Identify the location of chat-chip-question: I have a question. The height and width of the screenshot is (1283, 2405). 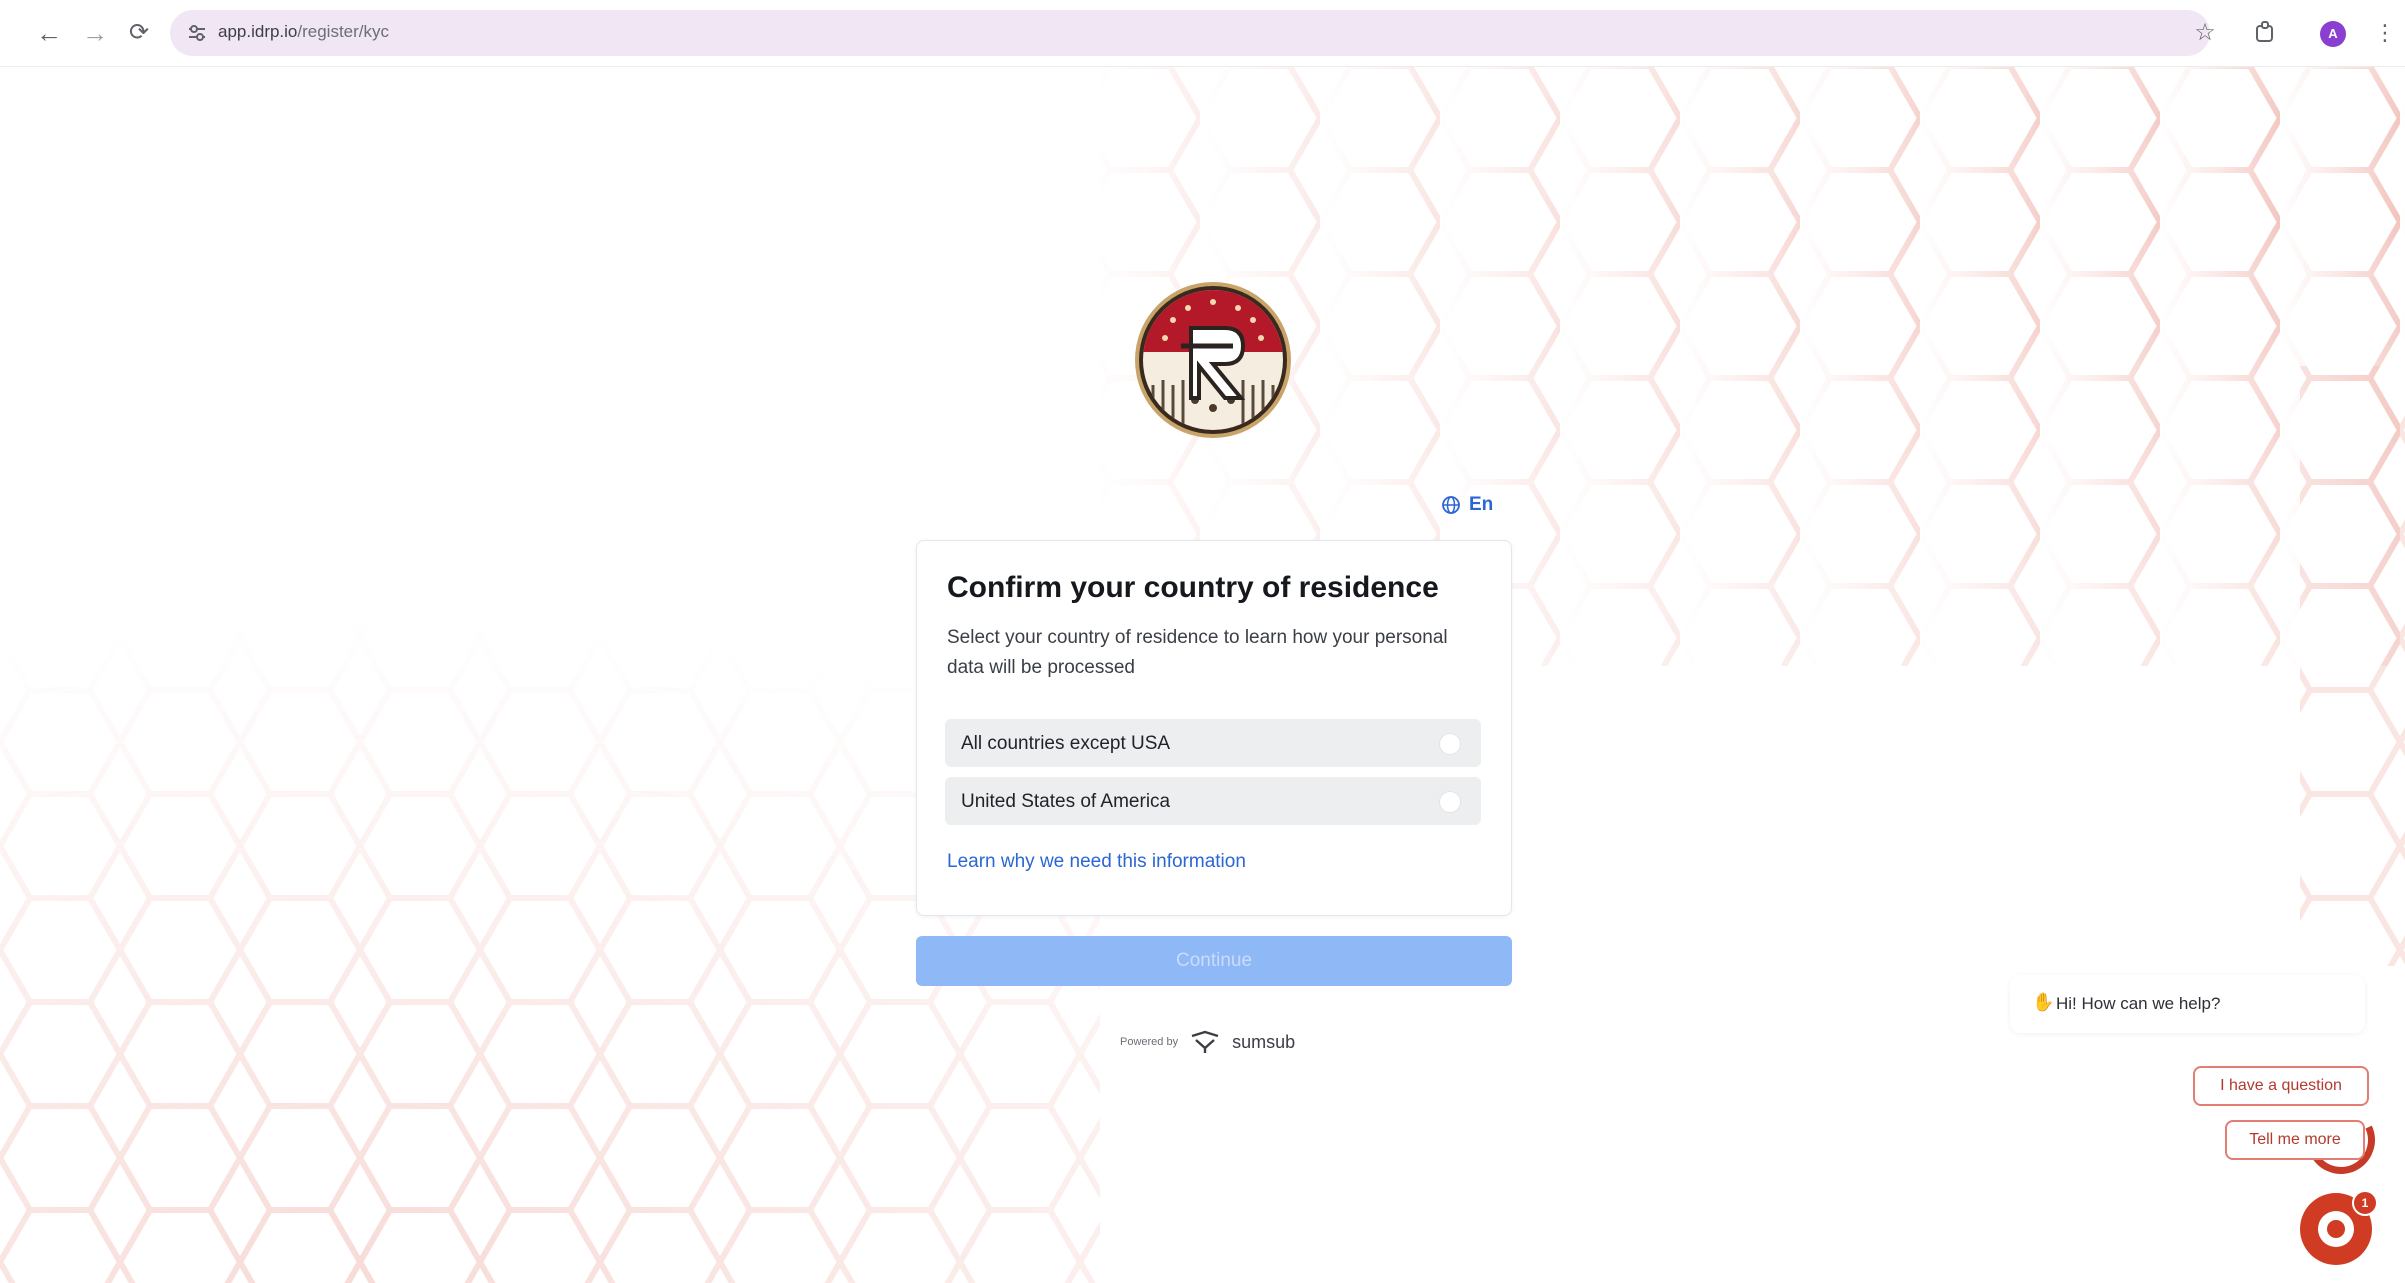
(2281, 1086).